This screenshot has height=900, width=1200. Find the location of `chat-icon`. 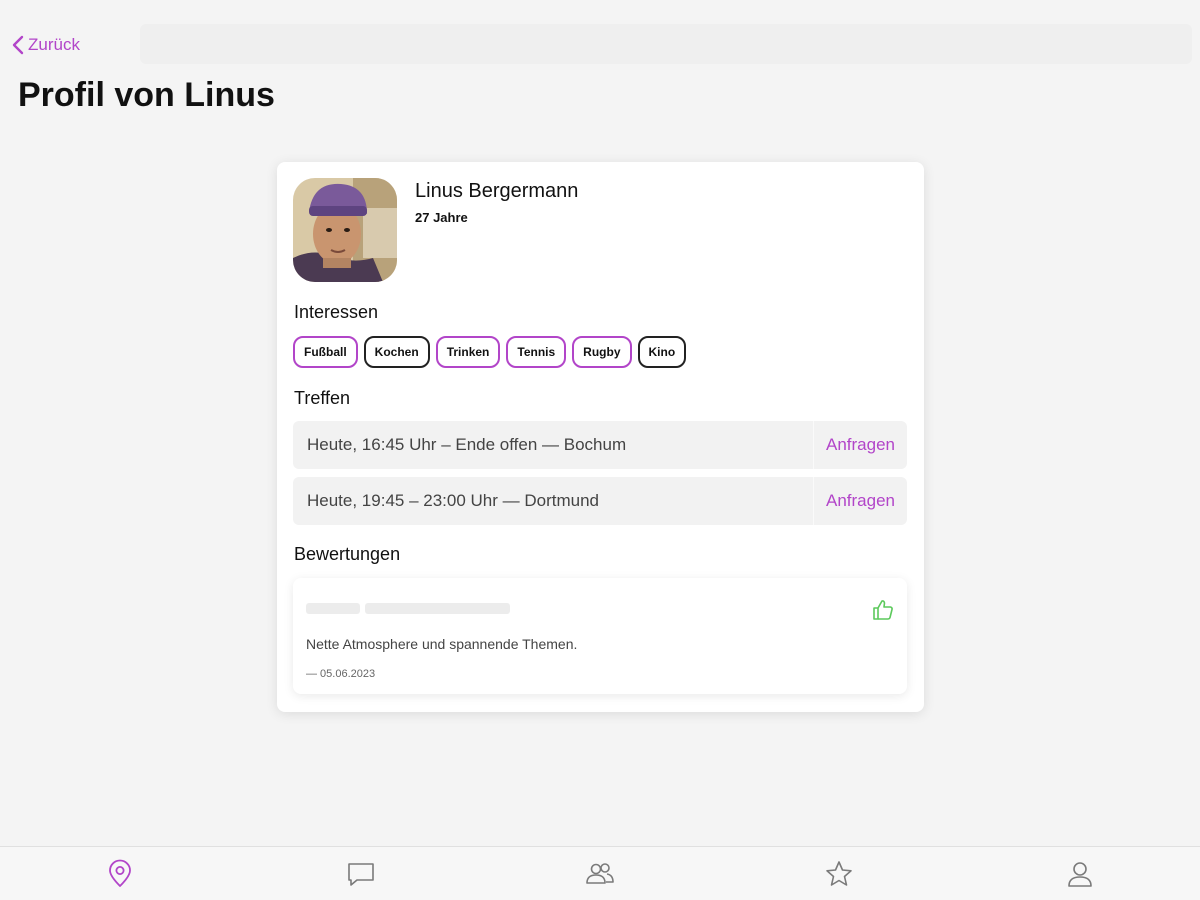

chat-icon is located at coordinates (361, 874).